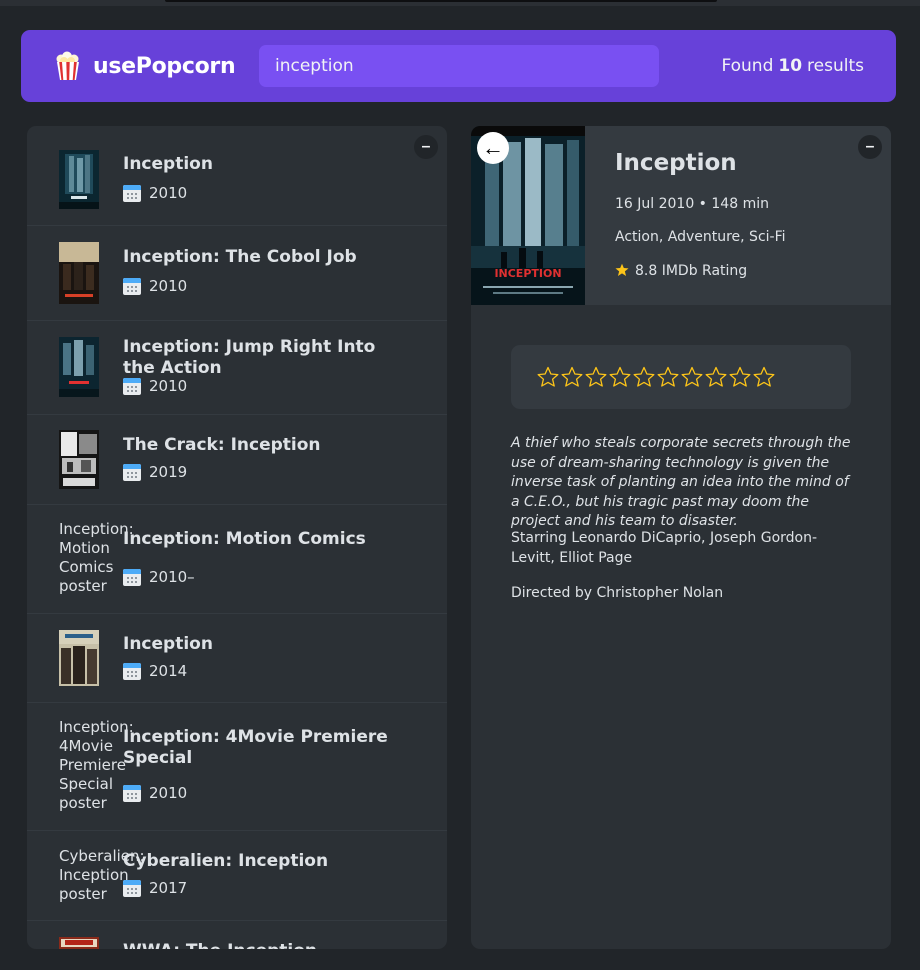 The width and height of the screenshot is (920, 970). What do you see at coordinates (617, 593) in the screenshot?
I see `details-director: Directed by Christopher Nolan` at bounding box center [617, 593].